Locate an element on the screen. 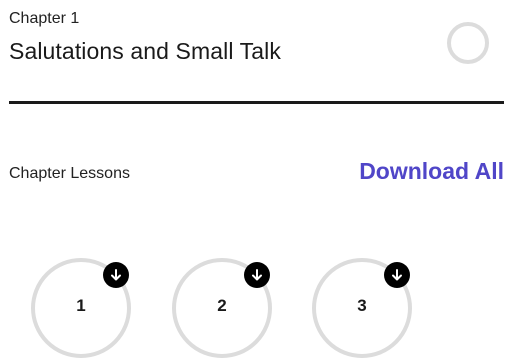  chapter-lessons-label: Chapter Lessons is located at coordinates (69, 173).